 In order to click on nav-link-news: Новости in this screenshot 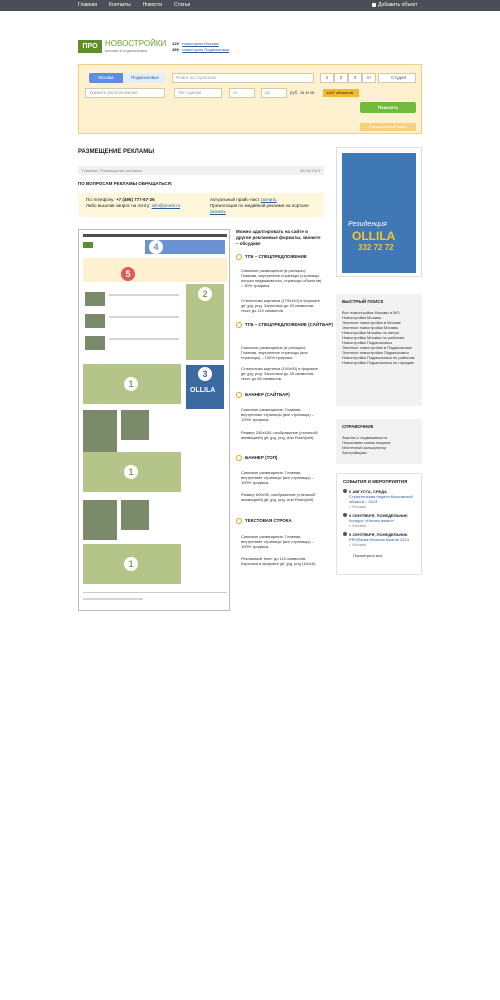, I will do `click(152, 5)`.